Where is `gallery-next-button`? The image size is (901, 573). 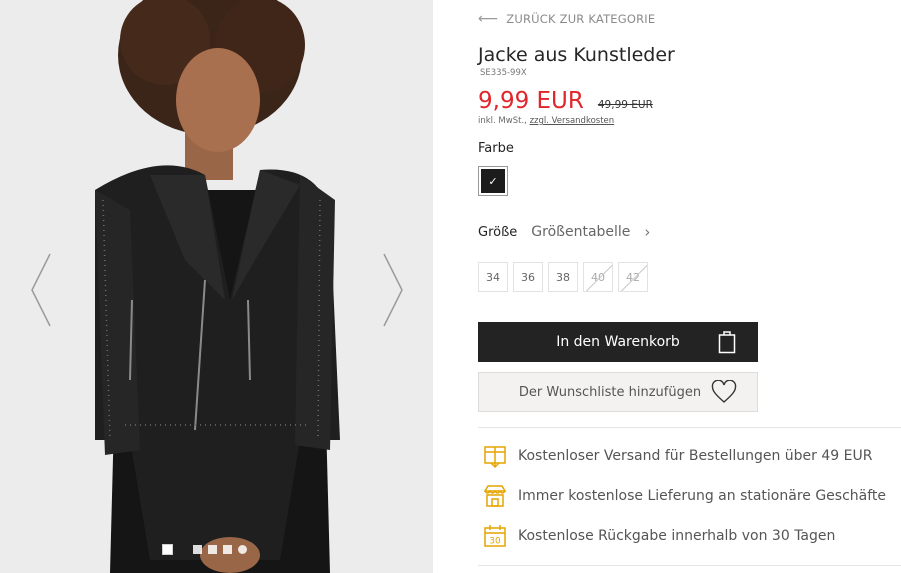 gallery-next-button is located at coordinates (393, 290).